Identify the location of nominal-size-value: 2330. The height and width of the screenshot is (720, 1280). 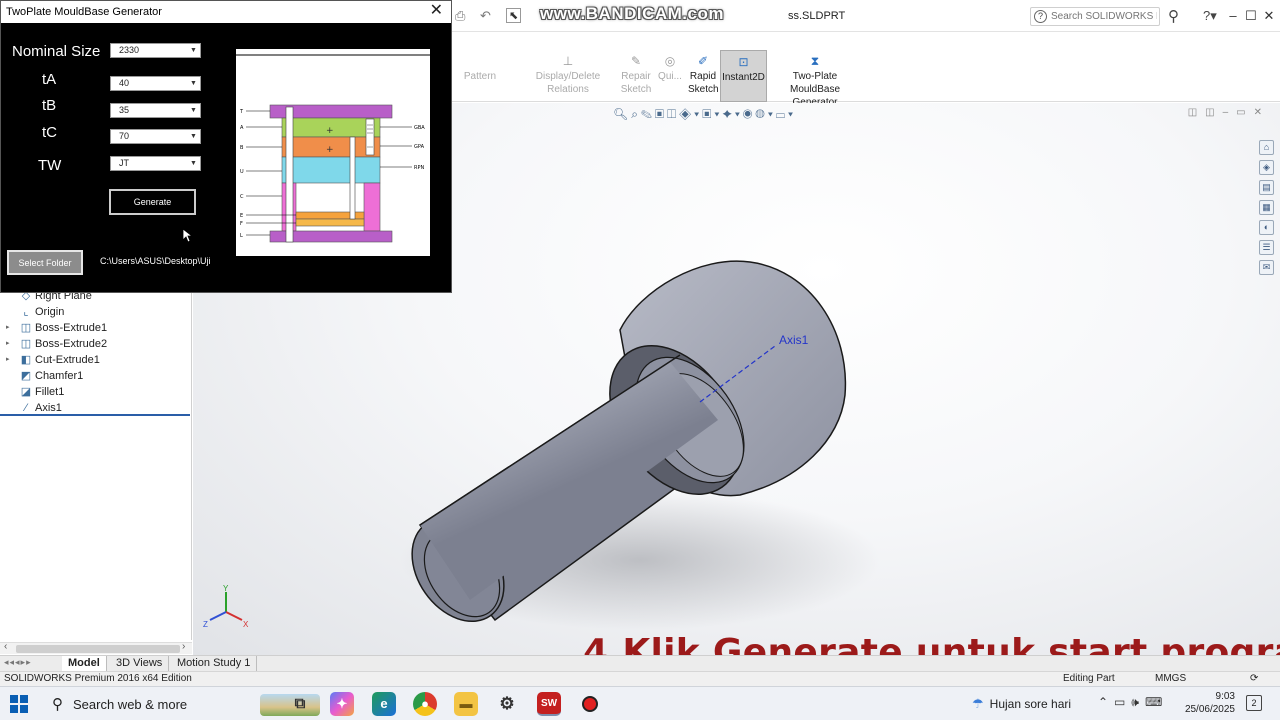
(129, 50).